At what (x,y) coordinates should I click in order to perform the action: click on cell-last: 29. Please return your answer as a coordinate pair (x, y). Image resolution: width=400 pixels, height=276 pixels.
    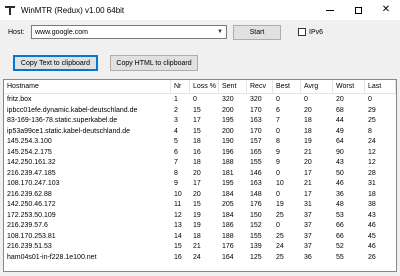
    Looking at the image, I should click on (372, 110).